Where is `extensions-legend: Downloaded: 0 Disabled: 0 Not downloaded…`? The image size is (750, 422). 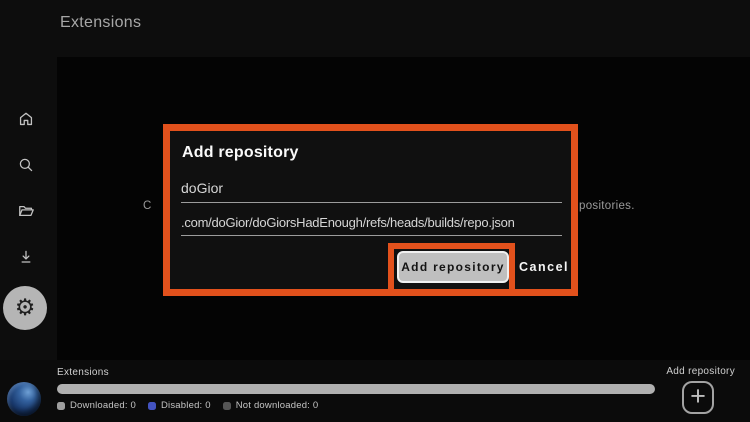
extensions-legend: Downloaded: 0 Disabled: 0 Not downloaded… is located at coordinates (187, 405).